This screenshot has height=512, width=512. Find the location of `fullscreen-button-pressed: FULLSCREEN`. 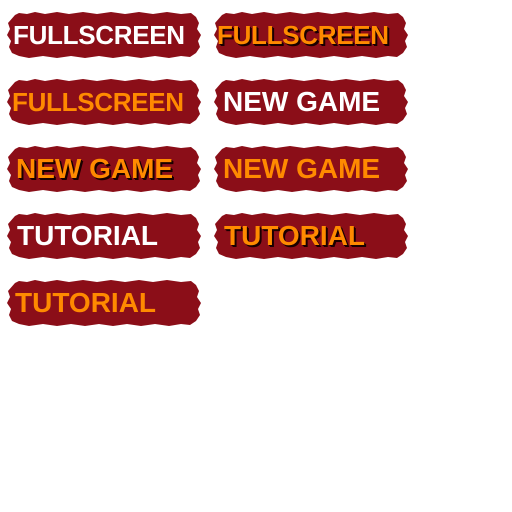

fullscreen-button-pressed: FULLSCREEN is located at coordinates (310, 35).